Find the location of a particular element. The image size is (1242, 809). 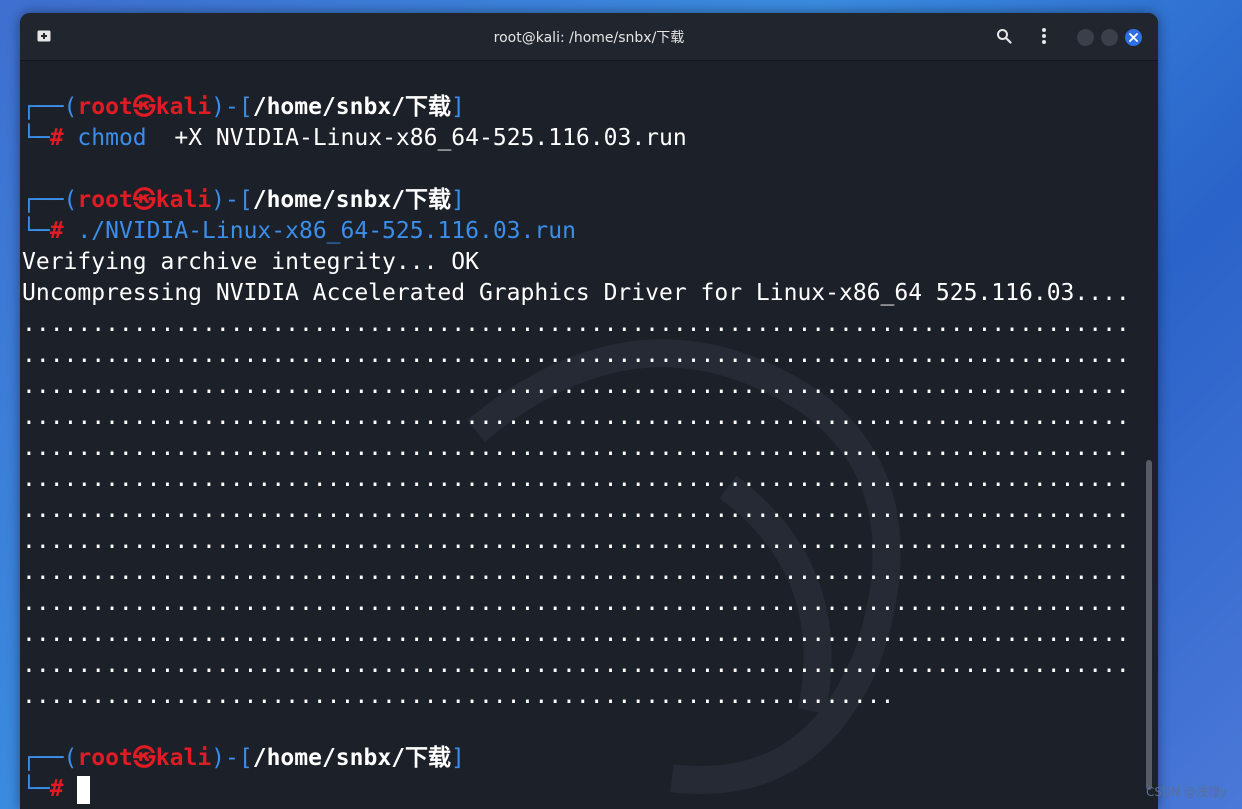

close-icon is located at coordinates (1133, 37).